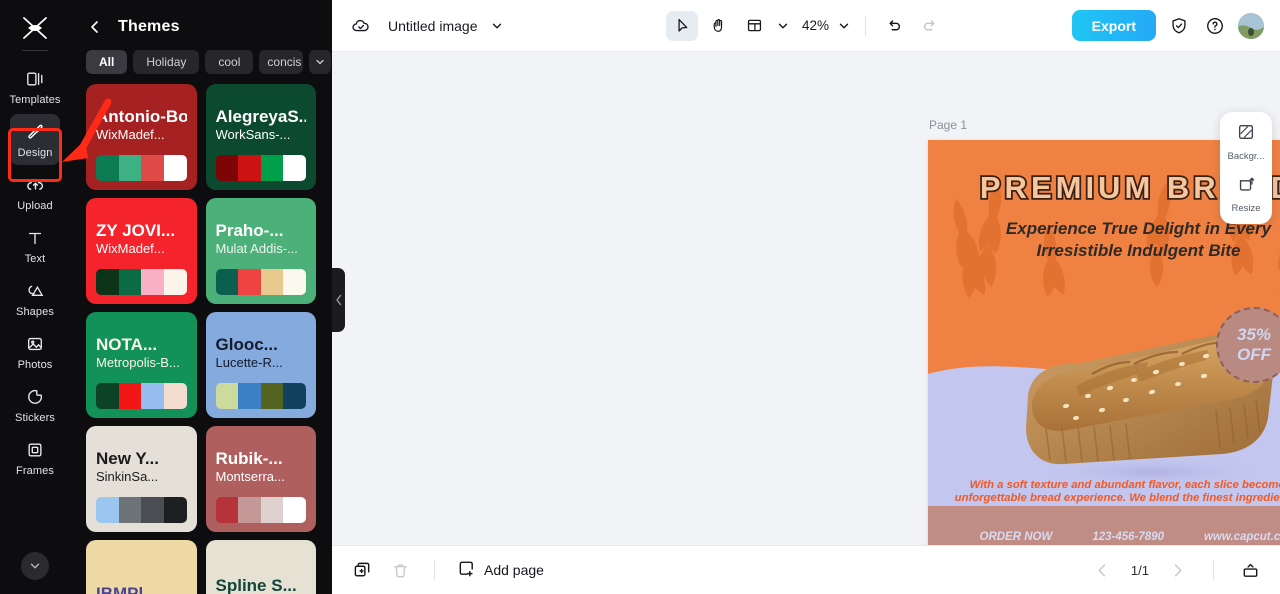 This screenshot has width=1280, height=594. I want to click on templates-icon, so click(35, 79).